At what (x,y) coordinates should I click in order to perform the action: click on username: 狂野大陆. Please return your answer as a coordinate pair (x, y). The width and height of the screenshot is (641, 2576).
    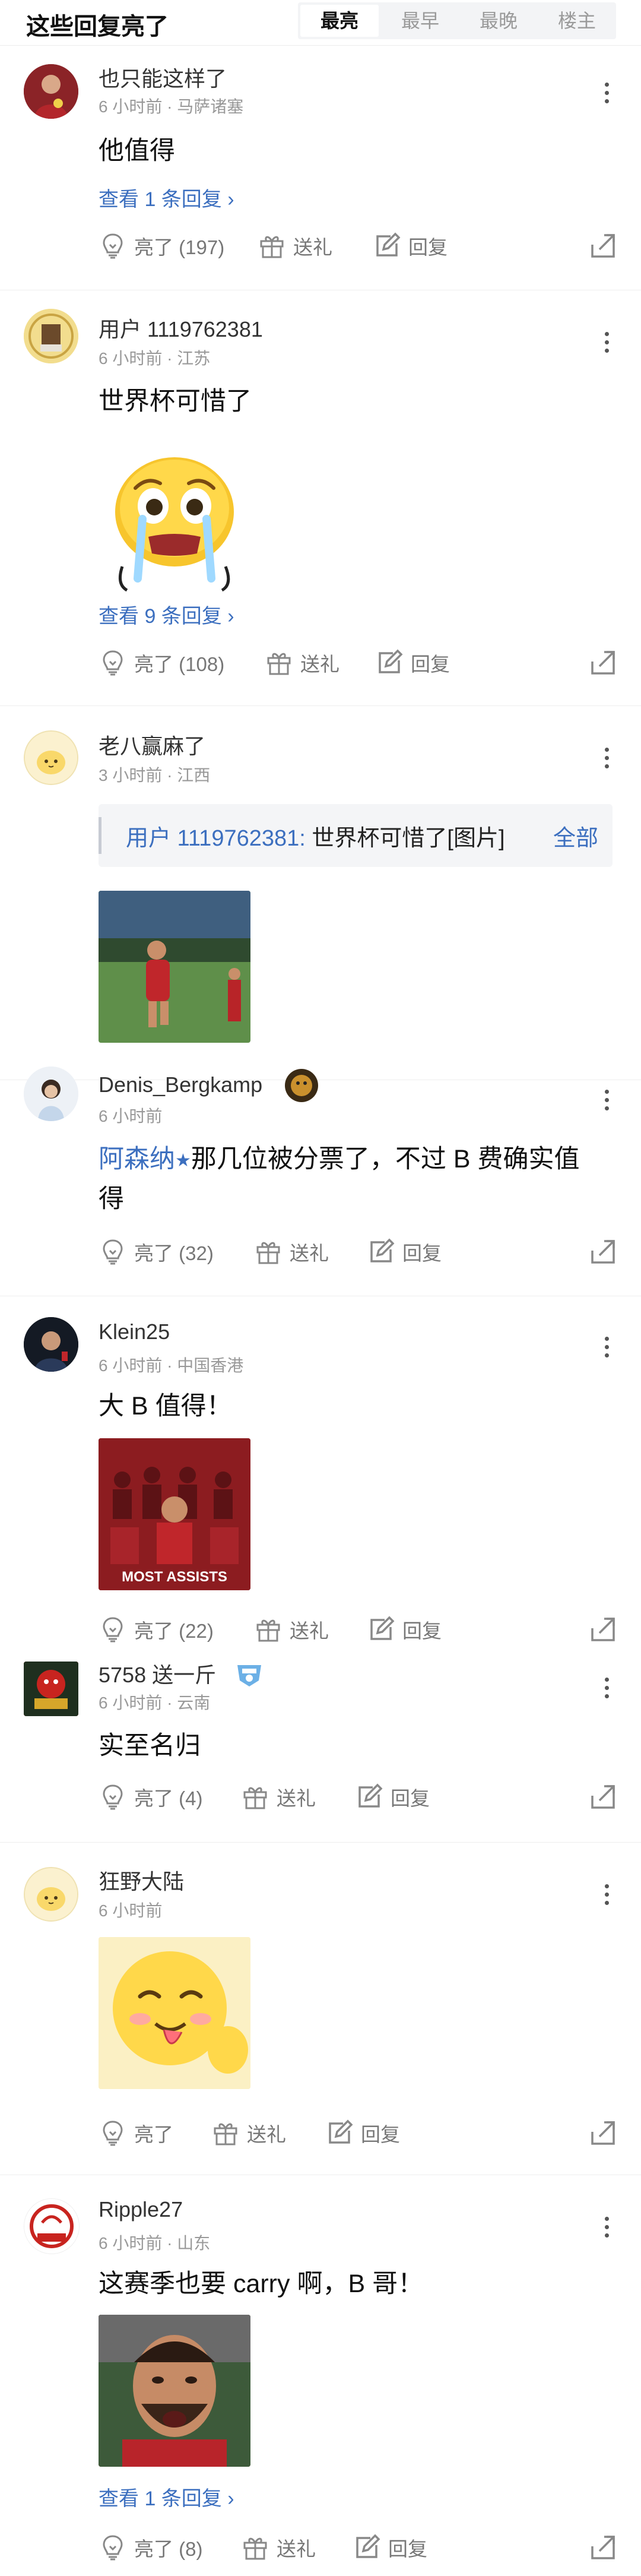
    Looking at the image, I should click on (141, 1880).